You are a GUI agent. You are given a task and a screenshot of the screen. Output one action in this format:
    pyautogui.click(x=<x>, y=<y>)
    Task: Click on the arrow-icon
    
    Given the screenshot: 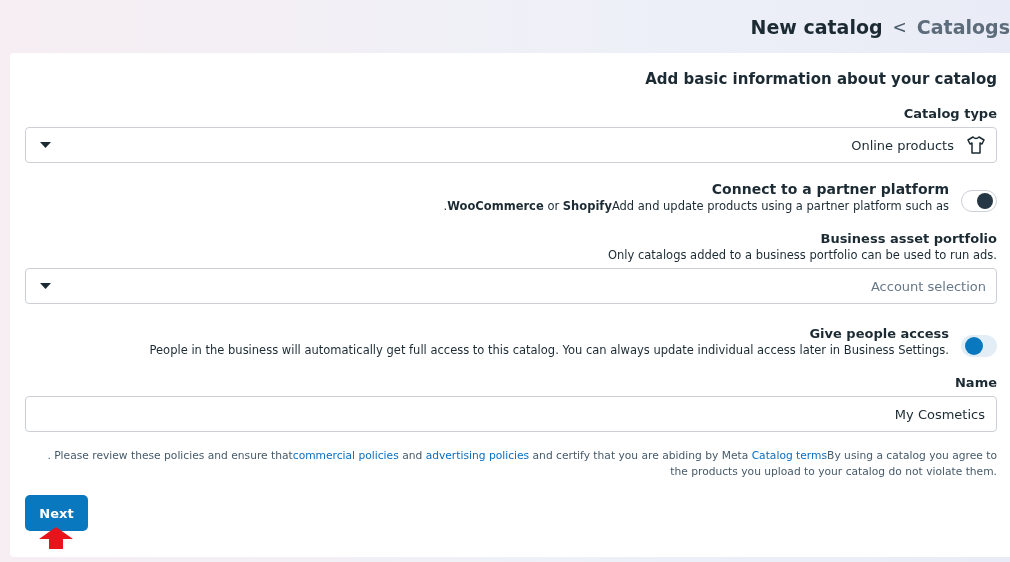 What is the action you would take?
    pyautogui.click(x=56, y=538)
    